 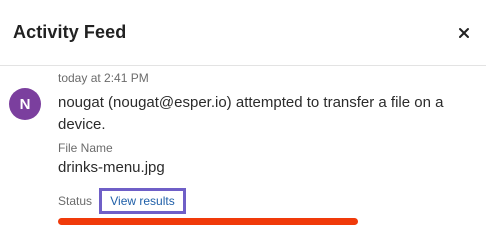 I want to click on status-progress-bar, so click(x=208, y=221).